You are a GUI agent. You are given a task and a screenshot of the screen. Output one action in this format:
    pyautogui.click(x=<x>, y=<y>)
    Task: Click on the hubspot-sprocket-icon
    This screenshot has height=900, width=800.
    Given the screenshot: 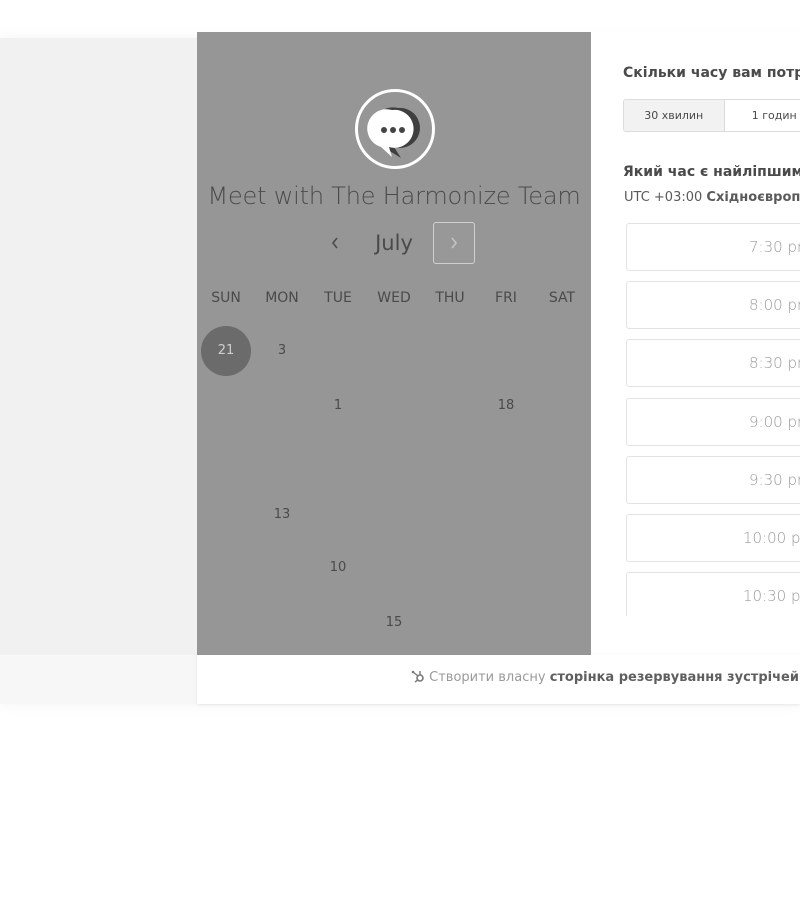 What is the action you would take?
    pyautogui.click(x=417, y=676)
    